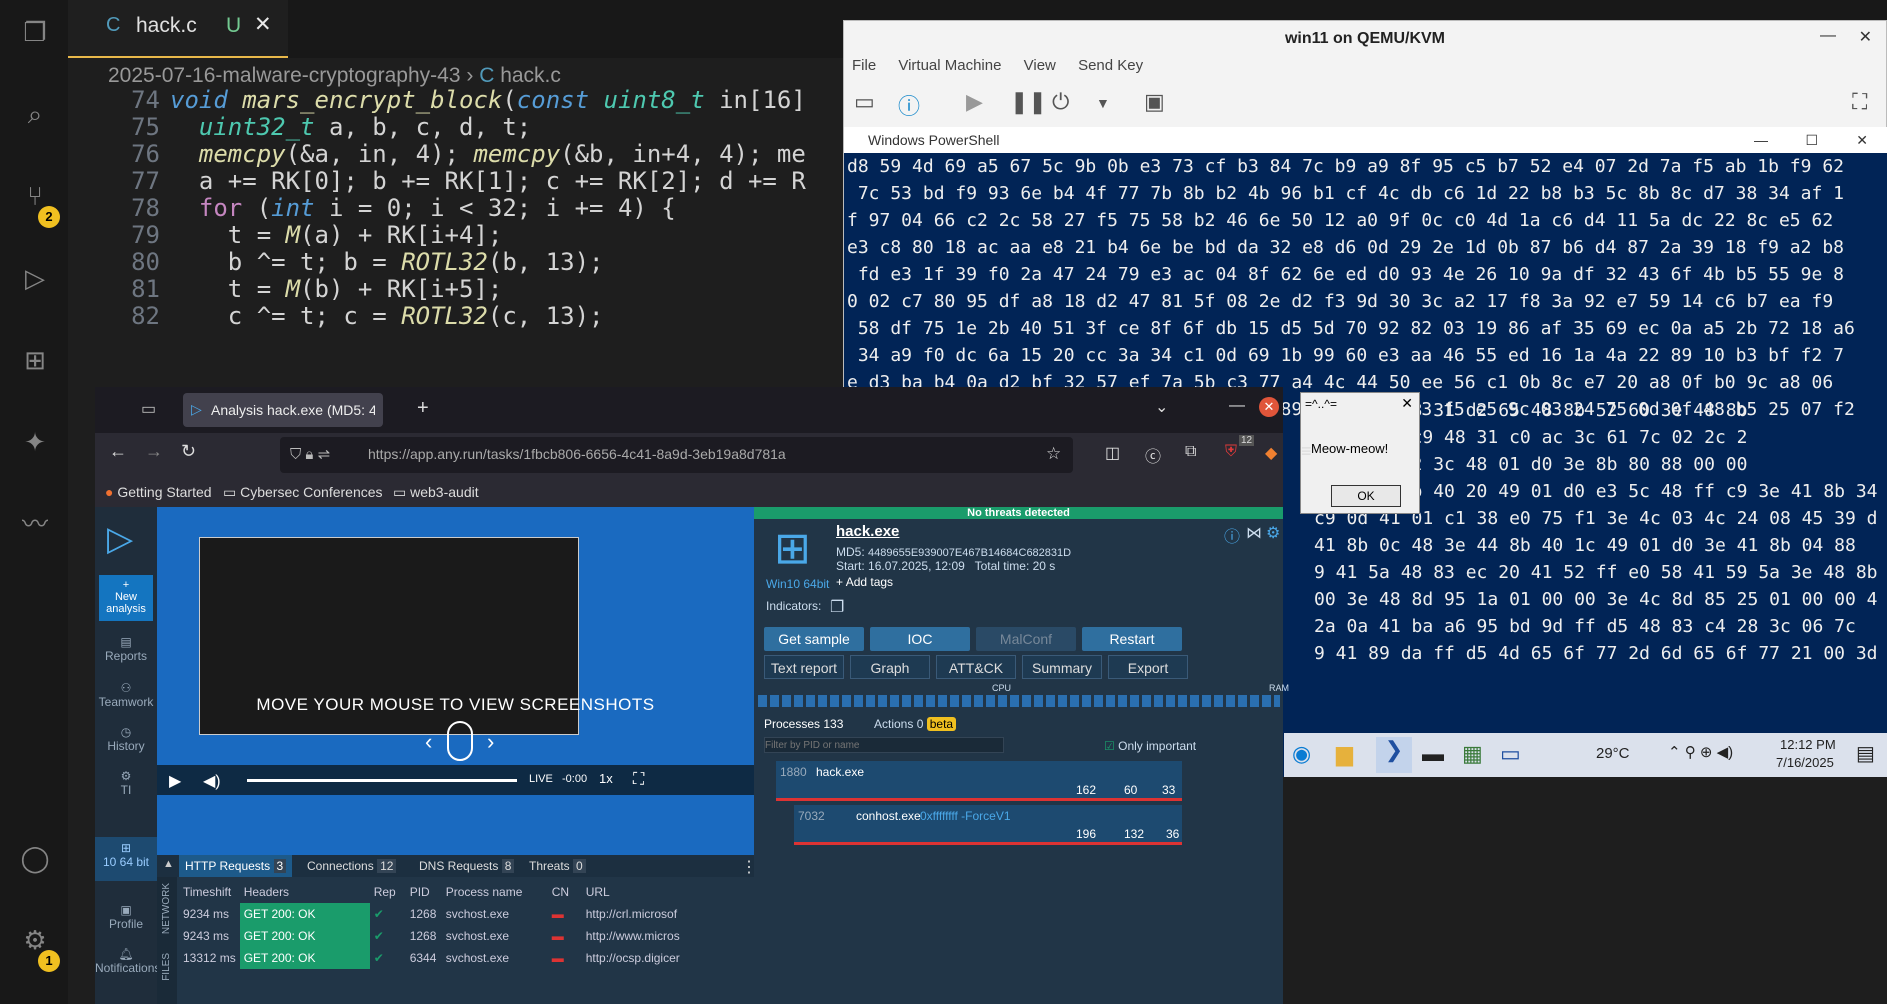  Describe the element at coordinates (352, 866) in the screenshot. I see `tab-connections: Connections 12` at that location.